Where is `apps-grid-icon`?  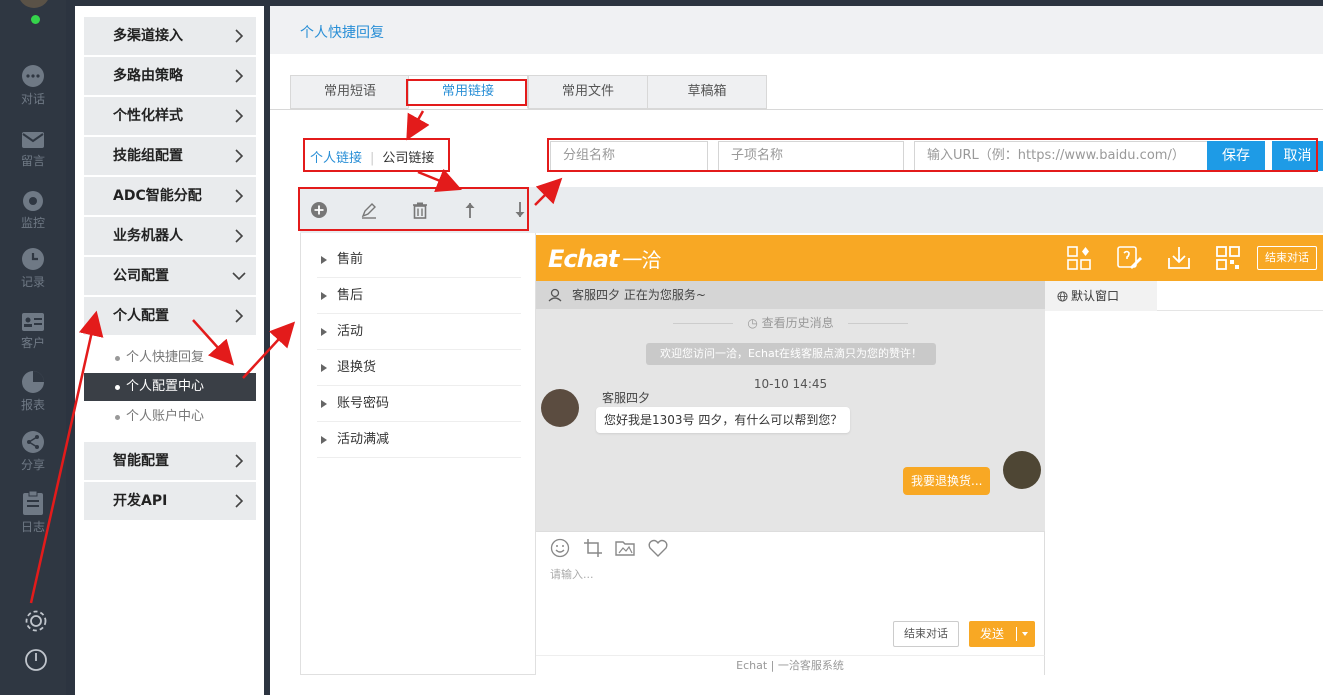 apps-grid-icon is located at coordinates (1079, 258).